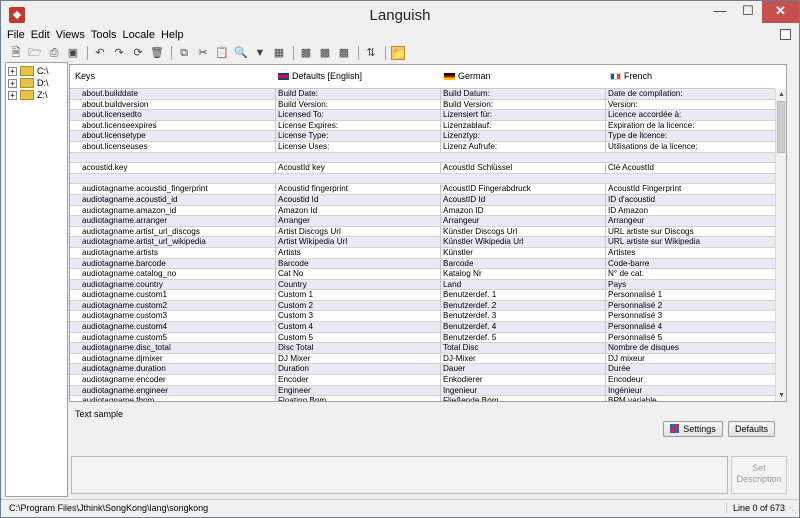  What do you see at coordinates (521, 136) in the screenshot?
I see `cell-german: Lizenztyp:` at bounding box center [521, 136].